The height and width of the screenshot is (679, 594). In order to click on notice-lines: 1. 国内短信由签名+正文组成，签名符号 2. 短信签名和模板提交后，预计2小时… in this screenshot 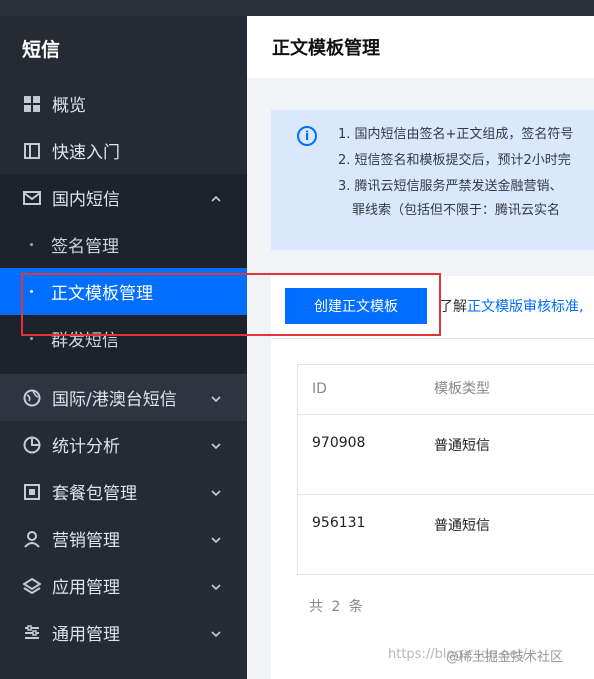, I will do `click(466, 172)`.